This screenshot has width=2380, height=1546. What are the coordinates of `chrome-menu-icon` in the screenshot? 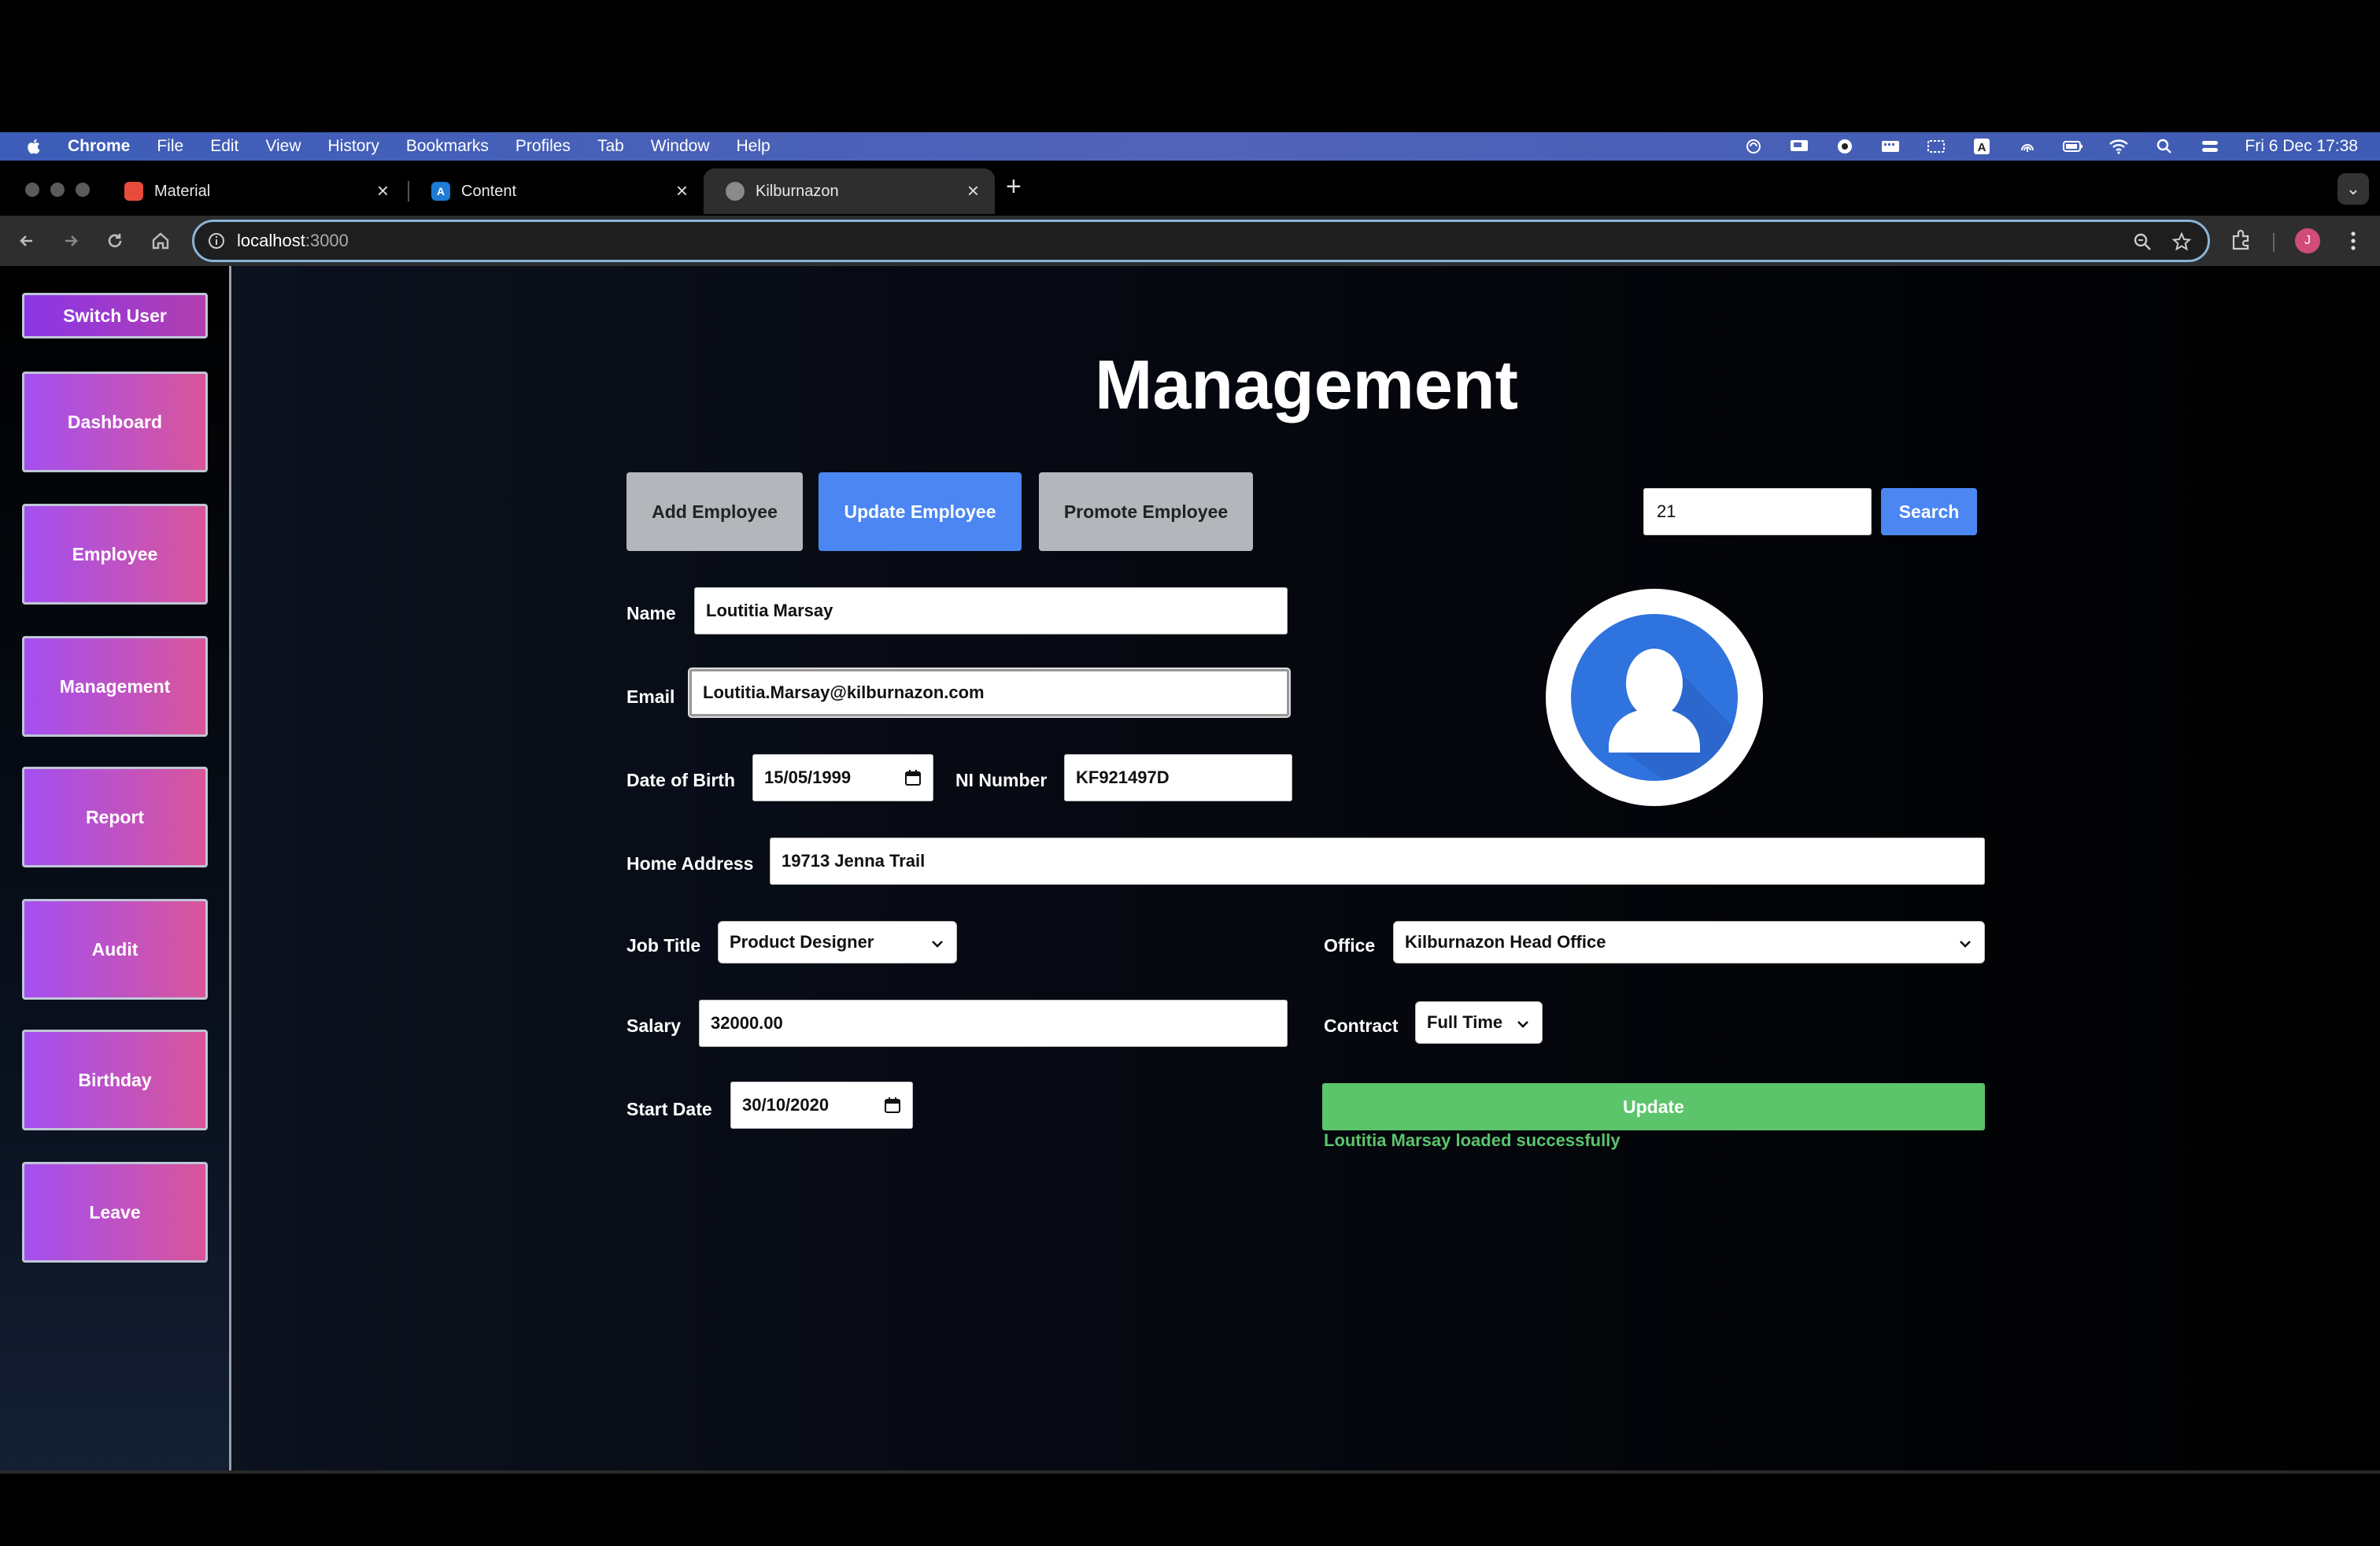 It's located at (2353, 240).